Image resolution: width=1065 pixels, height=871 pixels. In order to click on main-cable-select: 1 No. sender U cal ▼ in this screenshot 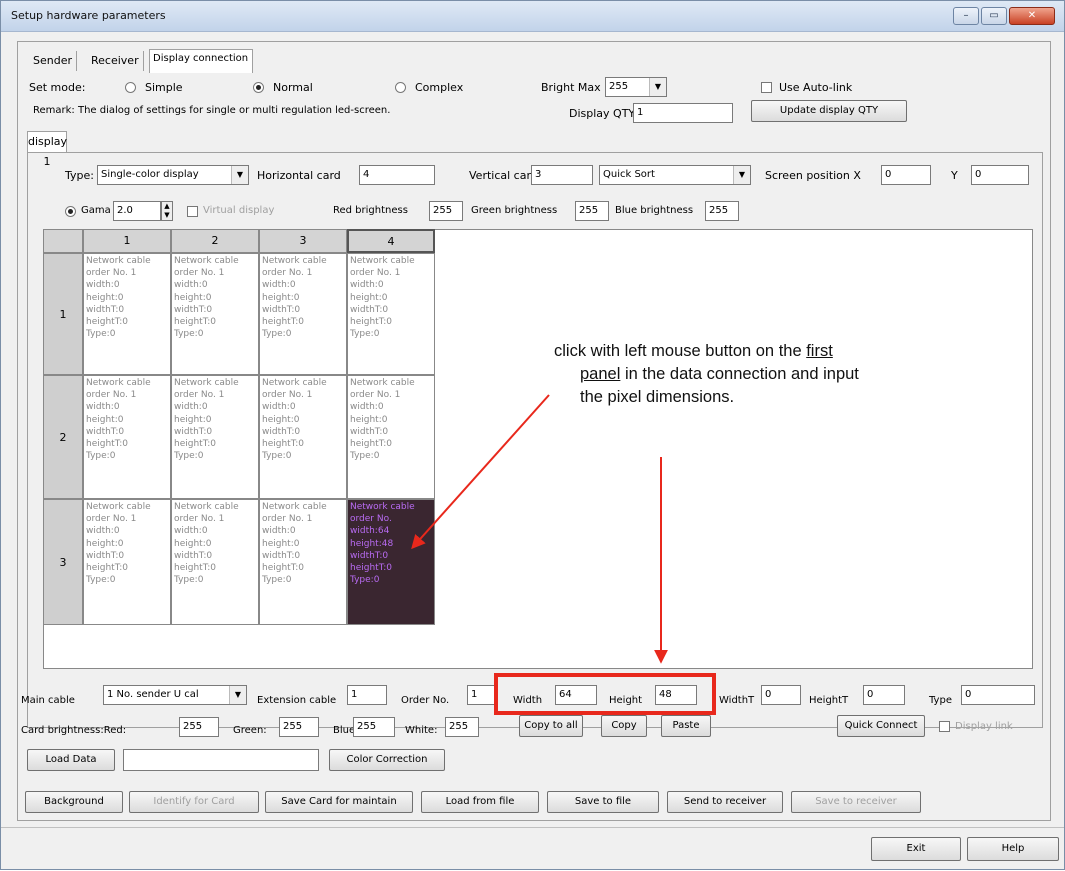, I will do `click(175, 695)`.